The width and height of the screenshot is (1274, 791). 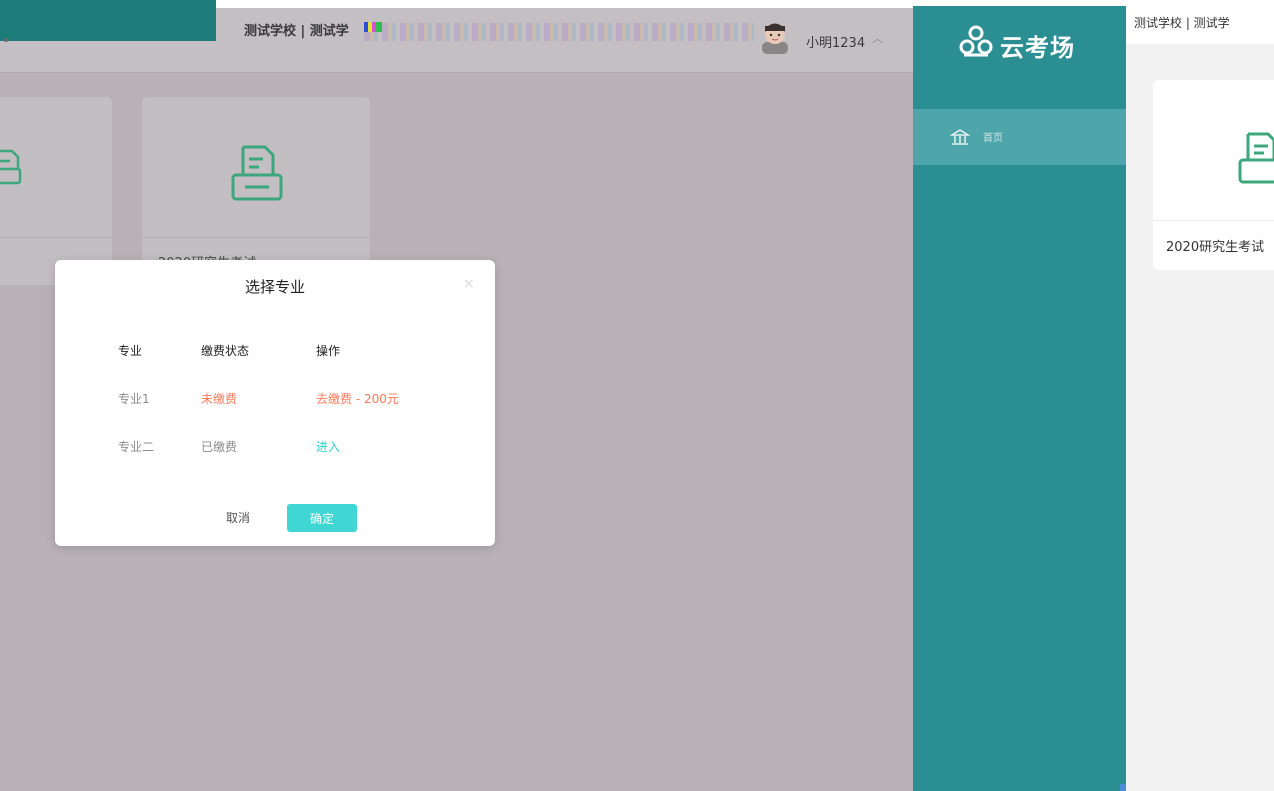 I want to click on exam-card-title: 2020研究生考试, so click(x=1215, y=247).